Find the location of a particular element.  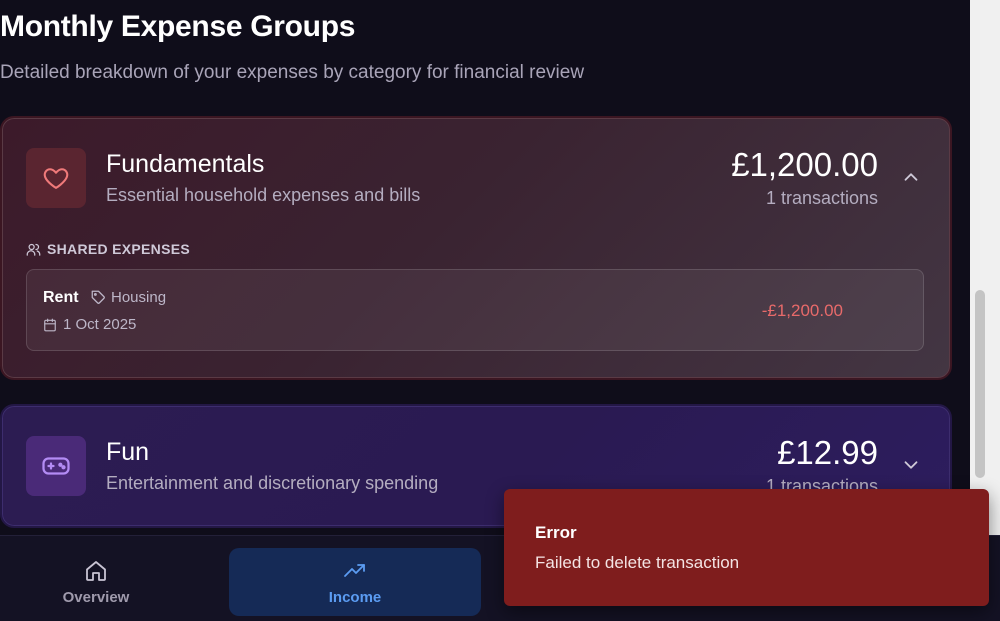

heart-icon is located at coordinates (56, 178).